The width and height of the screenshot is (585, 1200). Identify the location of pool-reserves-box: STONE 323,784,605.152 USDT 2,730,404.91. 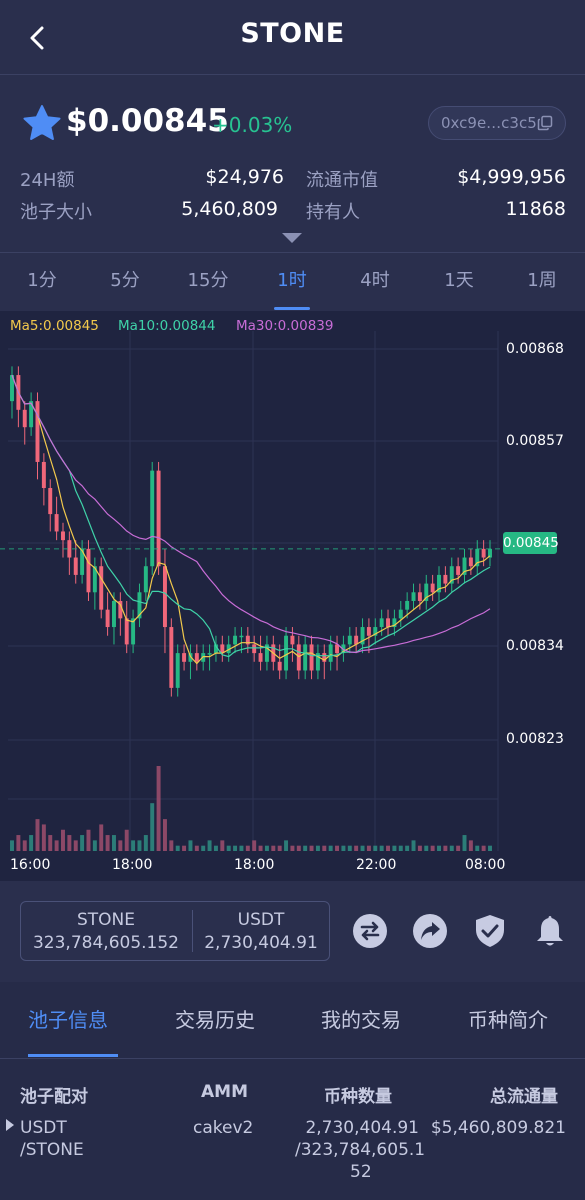
(175, 931).